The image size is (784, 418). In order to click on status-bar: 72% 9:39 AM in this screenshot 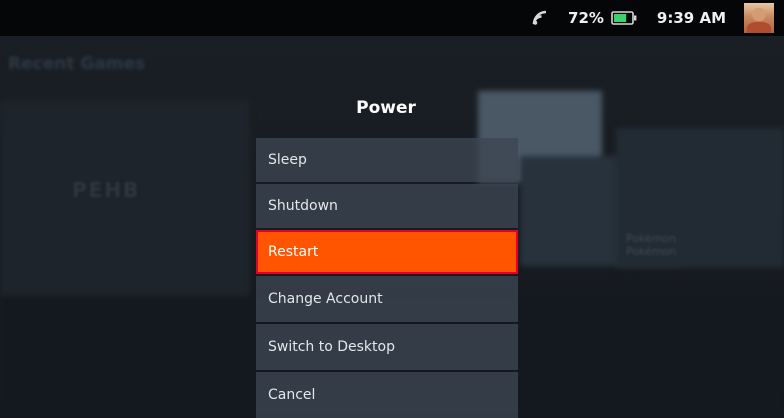, I will do `click(392, 18)`.